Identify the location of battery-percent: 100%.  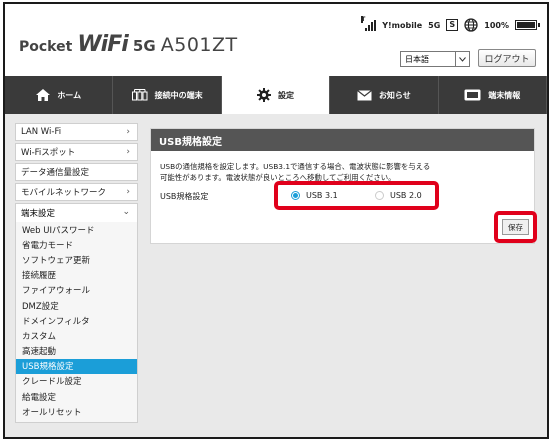
(496, 25).